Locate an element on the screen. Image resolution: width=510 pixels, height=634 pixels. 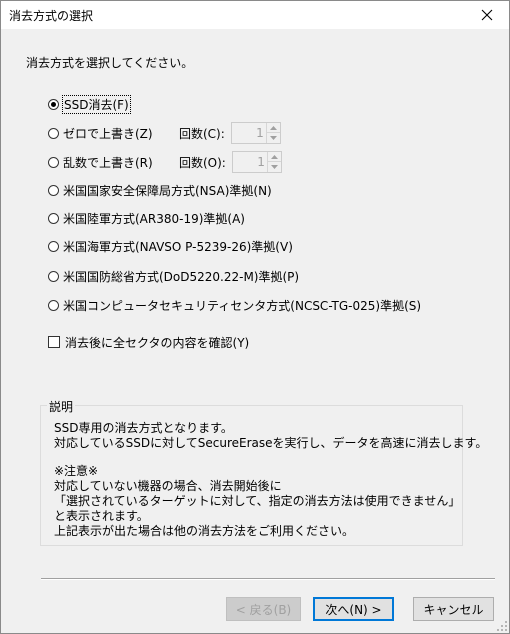
verify-checkbox-label: 消去後に全セクタの内容を確認(Y) is located at coordinates (157, 342).